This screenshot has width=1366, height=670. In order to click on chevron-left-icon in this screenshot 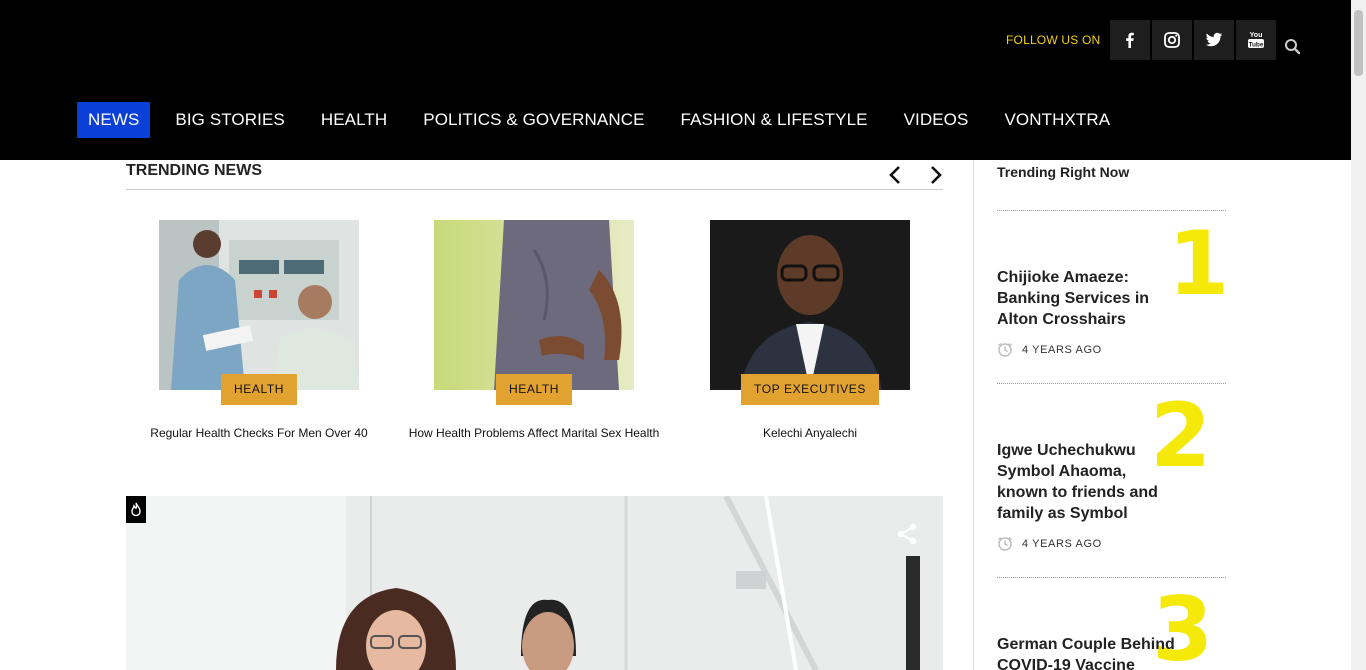, I will do `click(894, 175)`.